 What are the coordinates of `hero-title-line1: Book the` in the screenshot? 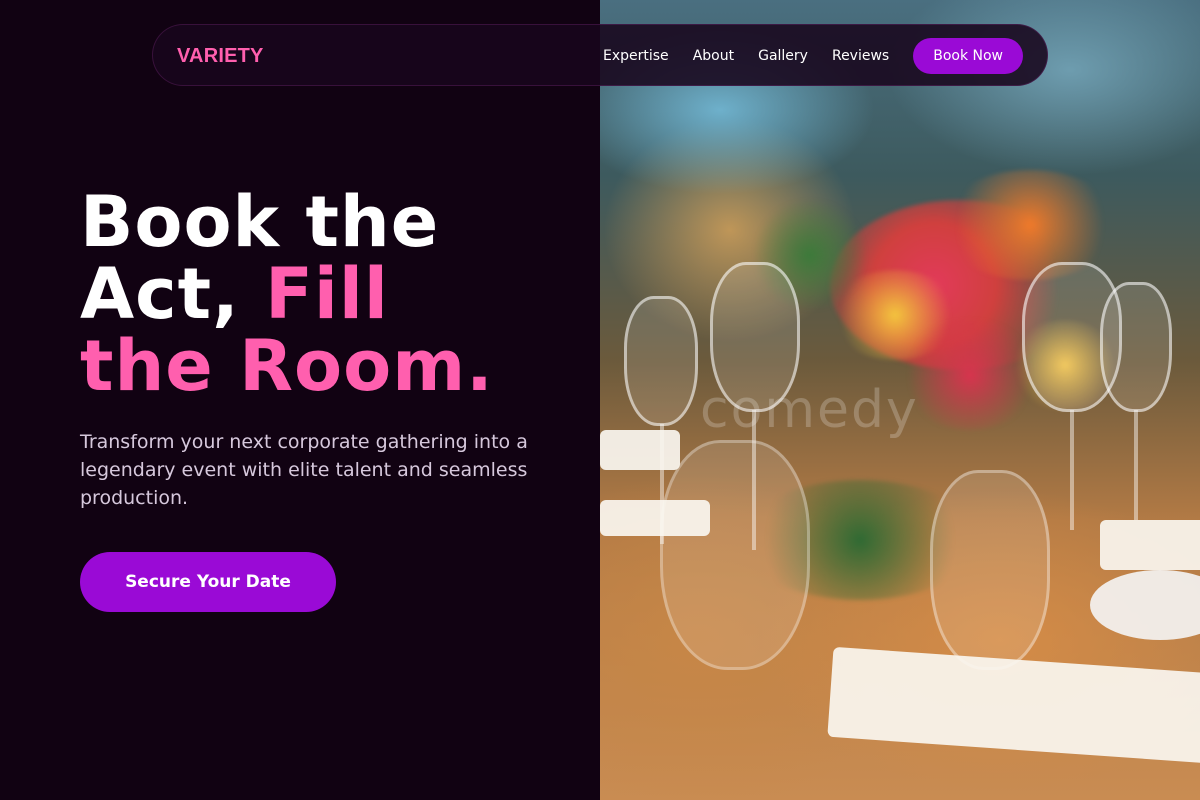 It's located at (260, 222).